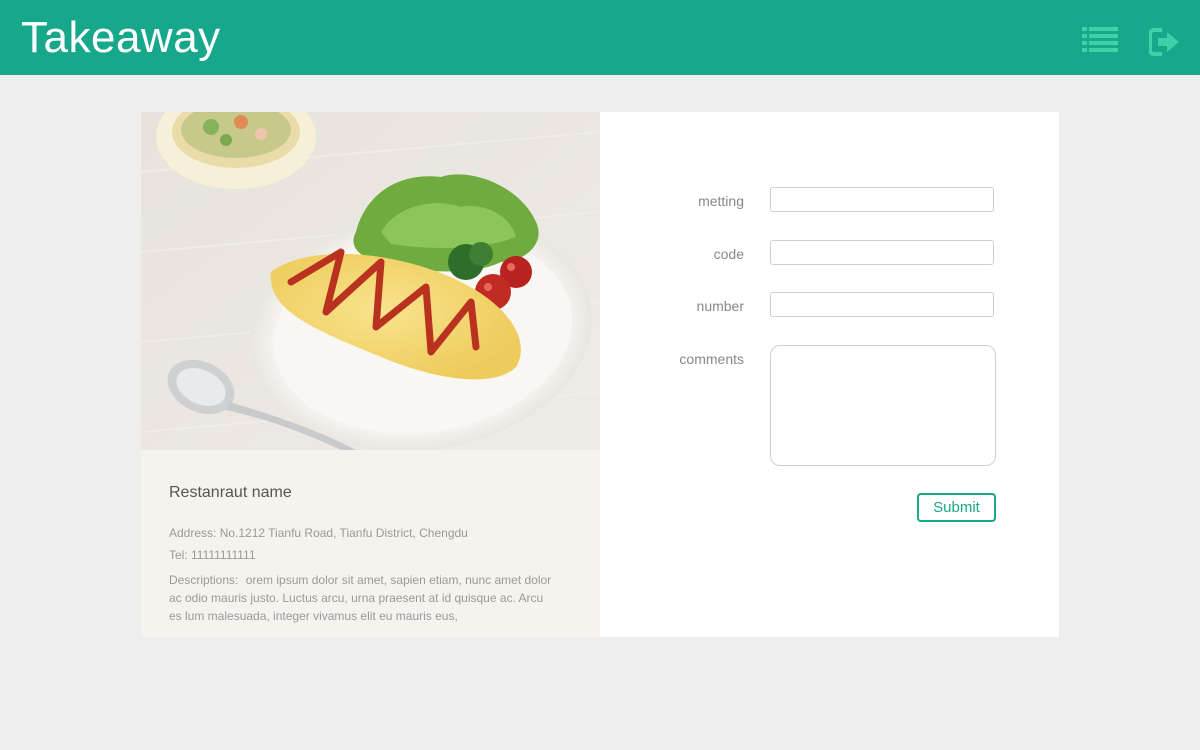 The image size is (1200, 750). What do you see at coordinates (1164, 44) in the screenshot?
I see `logout-icon` at bounding box center [1164, 44].